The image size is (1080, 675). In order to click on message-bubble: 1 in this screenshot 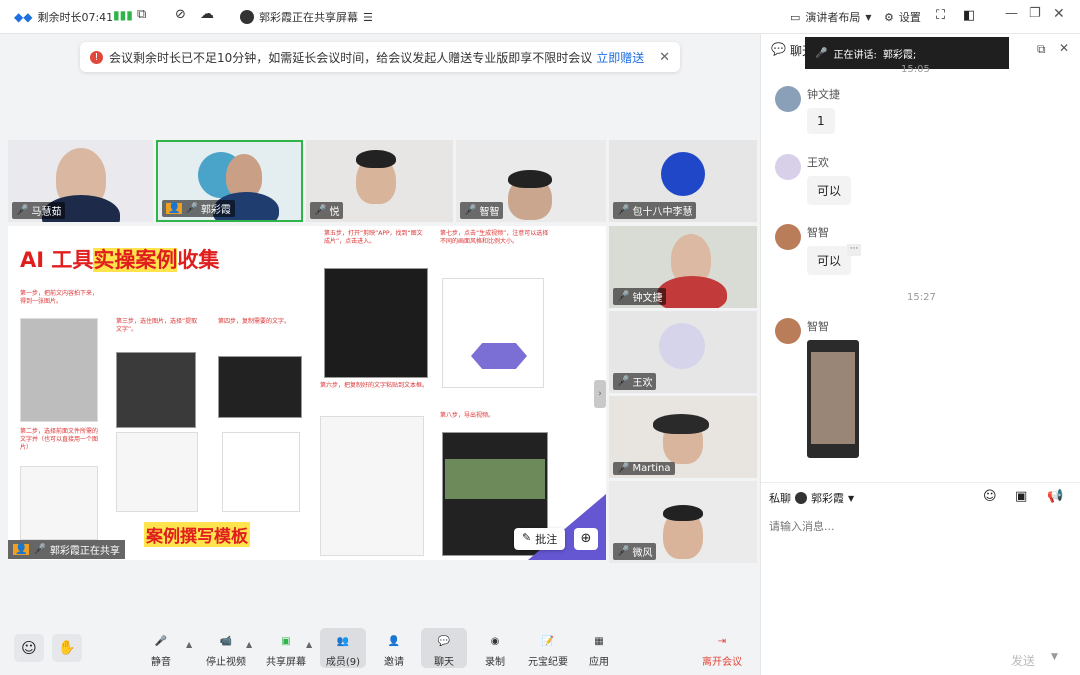, I will do `click(821, 121)`.